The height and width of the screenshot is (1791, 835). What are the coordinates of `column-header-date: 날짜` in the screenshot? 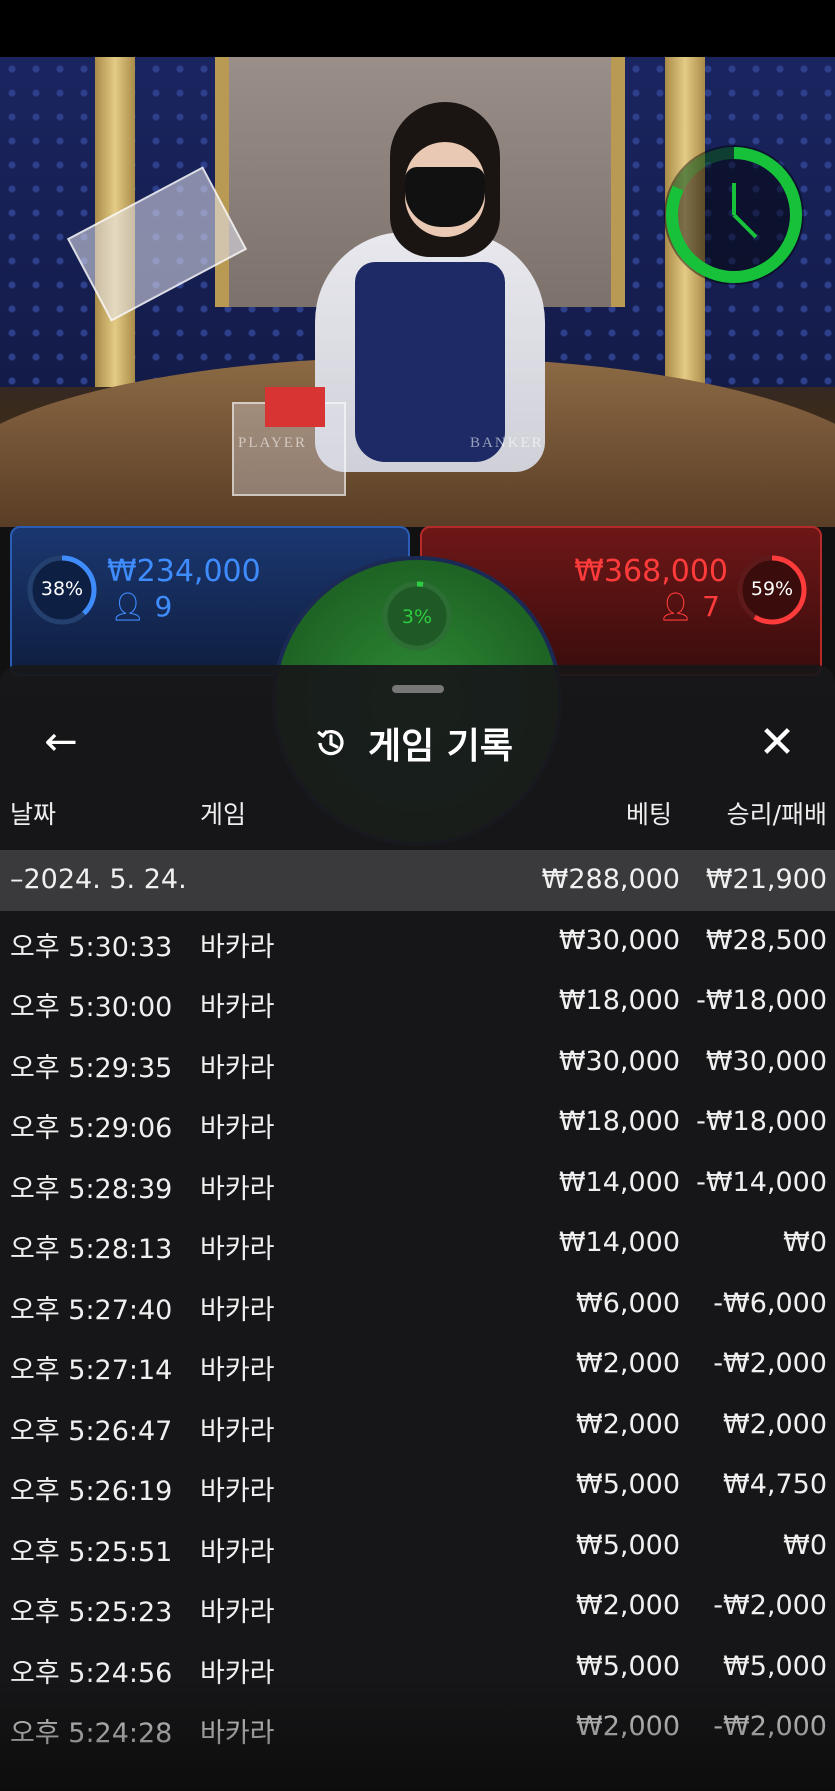 It's located at (33, 814).